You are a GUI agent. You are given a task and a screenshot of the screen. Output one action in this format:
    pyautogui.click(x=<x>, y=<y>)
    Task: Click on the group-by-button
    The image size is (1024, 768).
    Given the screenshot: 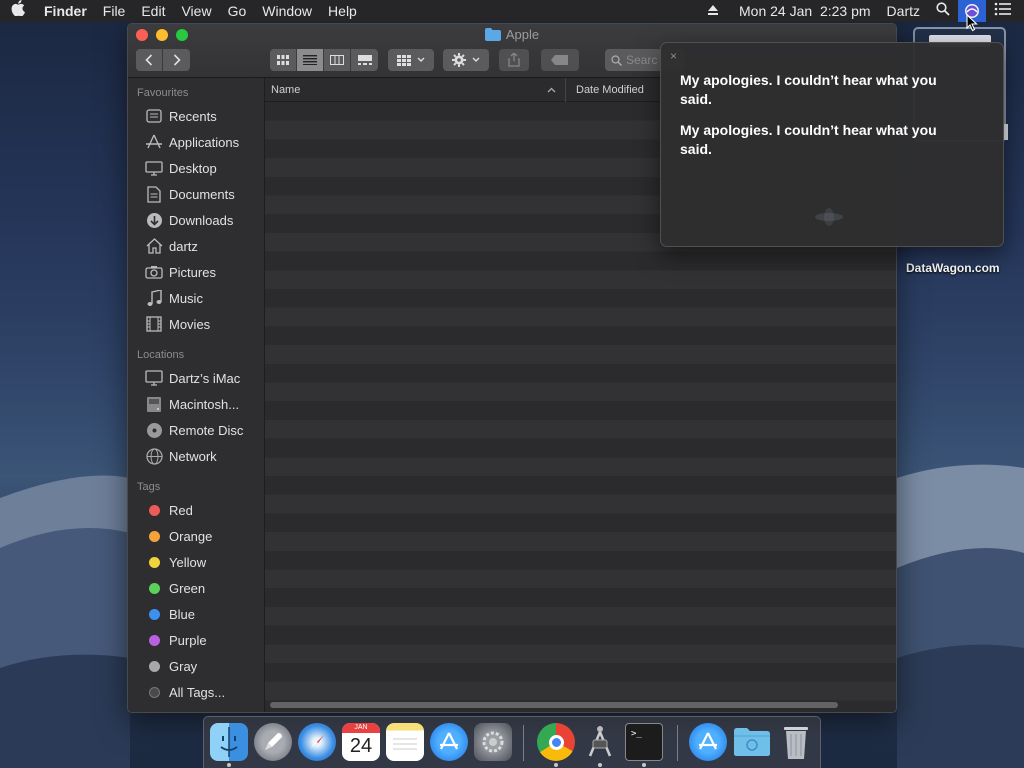 What is the action you would take?
    pyautogui.click(x=411, y=60)
    